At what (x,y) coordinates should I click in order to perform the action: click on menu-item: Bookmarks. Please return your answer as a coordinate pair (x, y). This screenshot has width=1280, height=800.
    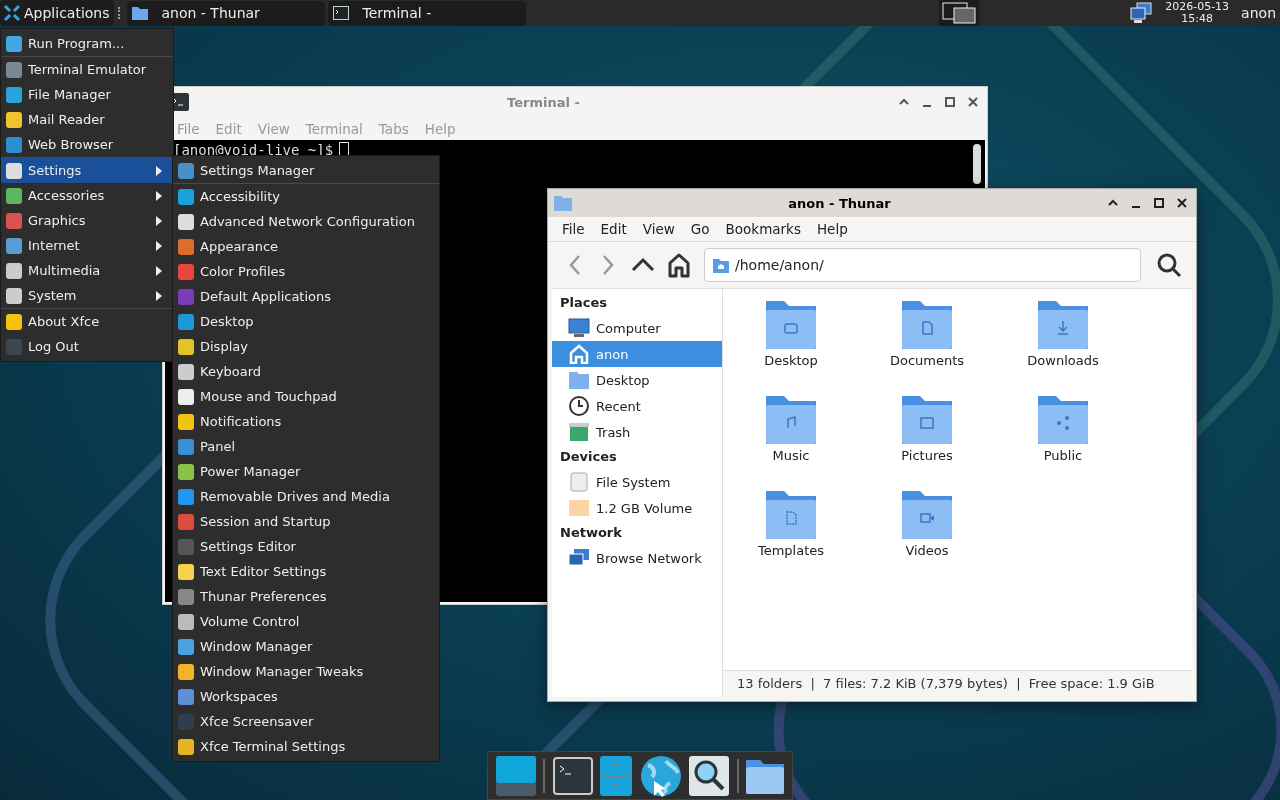
    Looking at the image, I should click on (763, 229).